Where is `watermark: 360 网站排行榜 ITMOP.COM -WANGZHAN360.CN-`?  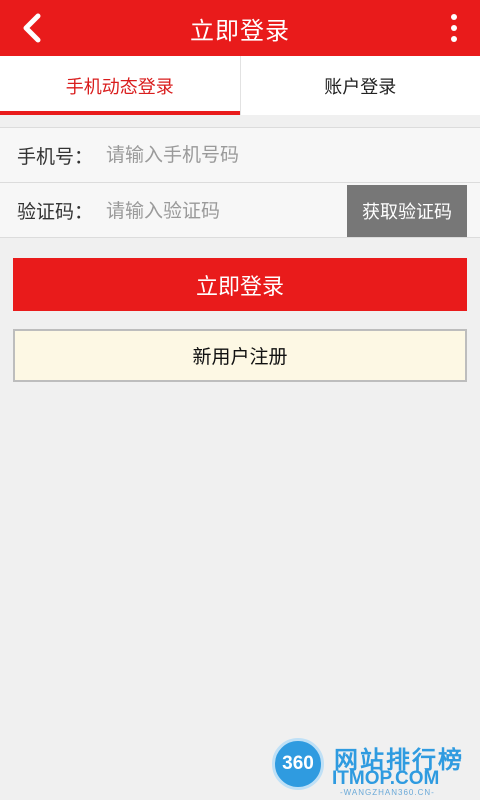
watermark: 360 网站排行榜 ITMOP.COM -WANGZHAN360.CN- is located at coordinates (376, 769).